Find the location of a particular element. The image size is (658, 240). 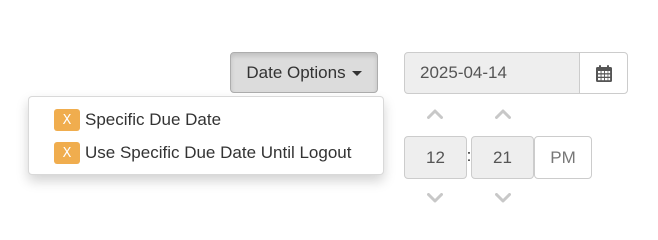

menu-item-label: Use Specific Due Date Until Logout is located at coordinates (218, 152).